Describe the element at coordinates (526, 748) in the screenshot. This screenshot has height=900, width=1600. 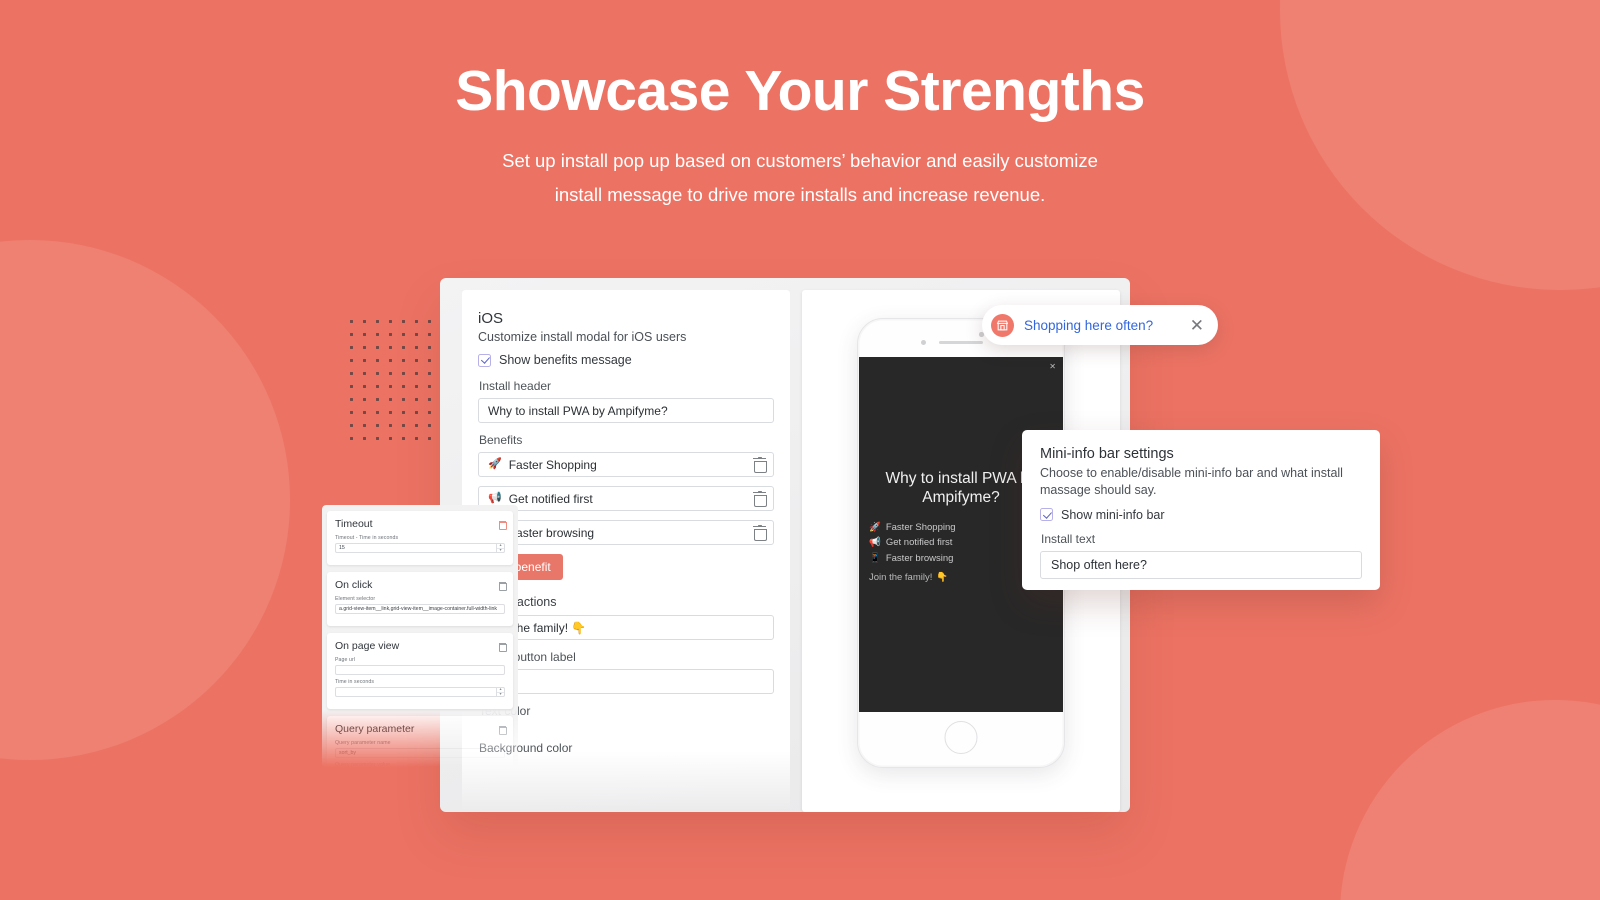
I see `background-color-label: Background color` at that location.